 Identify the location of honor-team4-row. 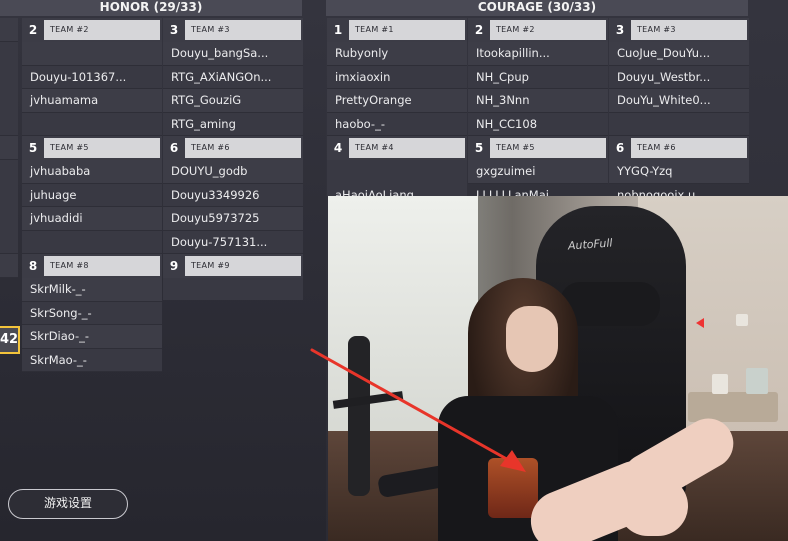
(9, 207).